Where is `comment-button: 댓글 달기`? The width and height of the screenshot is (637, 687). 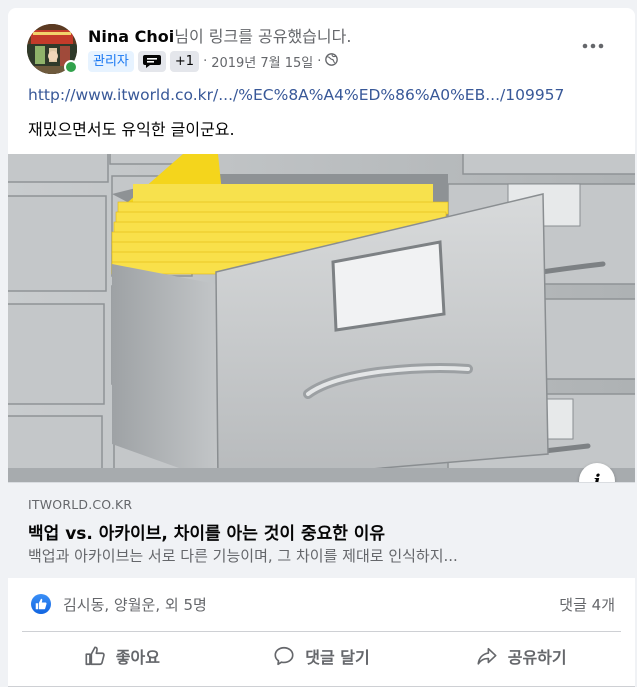 comment-button: 댓글 달기 is located at coordinates (322, 656).